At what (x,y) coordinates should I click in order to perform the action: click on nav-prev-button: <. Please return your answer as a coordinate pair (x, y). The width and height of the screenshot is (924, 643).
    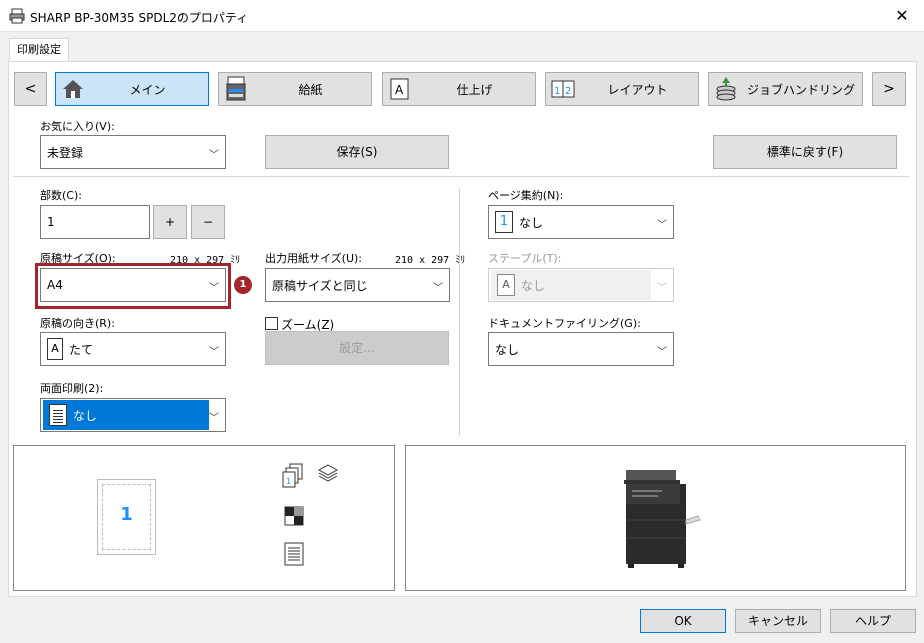
    Looking at the image, I should click on (30, 89).